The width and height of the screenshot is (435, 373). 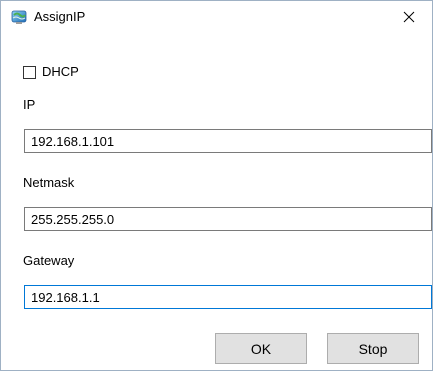 What do you see at coordinates (49, 260) in the screenshot?
I see `gateway-label: Gateway` at bounding box center [49, 260].